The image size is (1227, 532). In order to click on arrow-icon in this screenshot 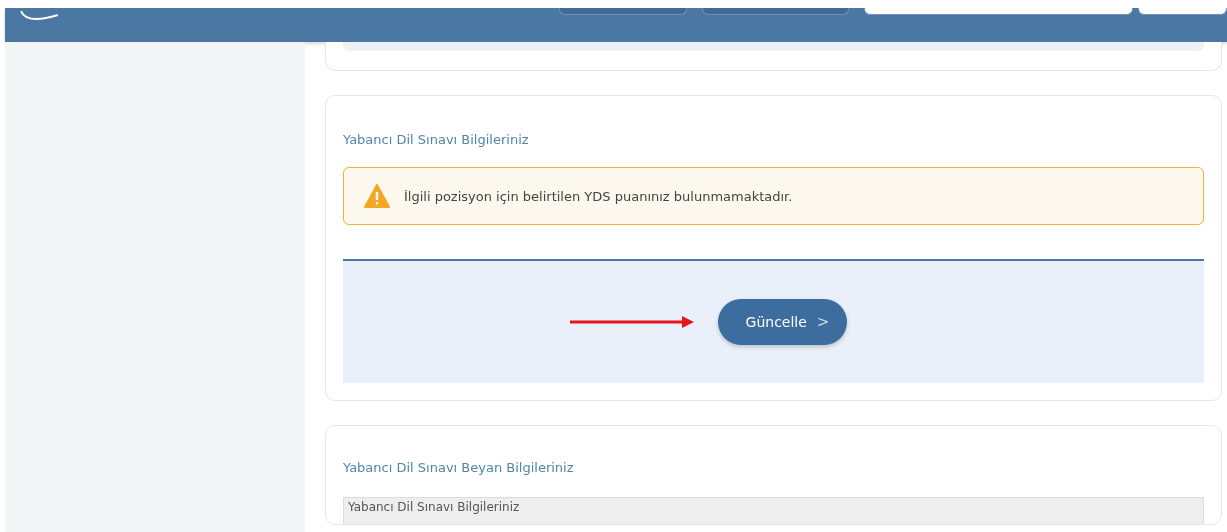, I will do `click(631, 322)`.